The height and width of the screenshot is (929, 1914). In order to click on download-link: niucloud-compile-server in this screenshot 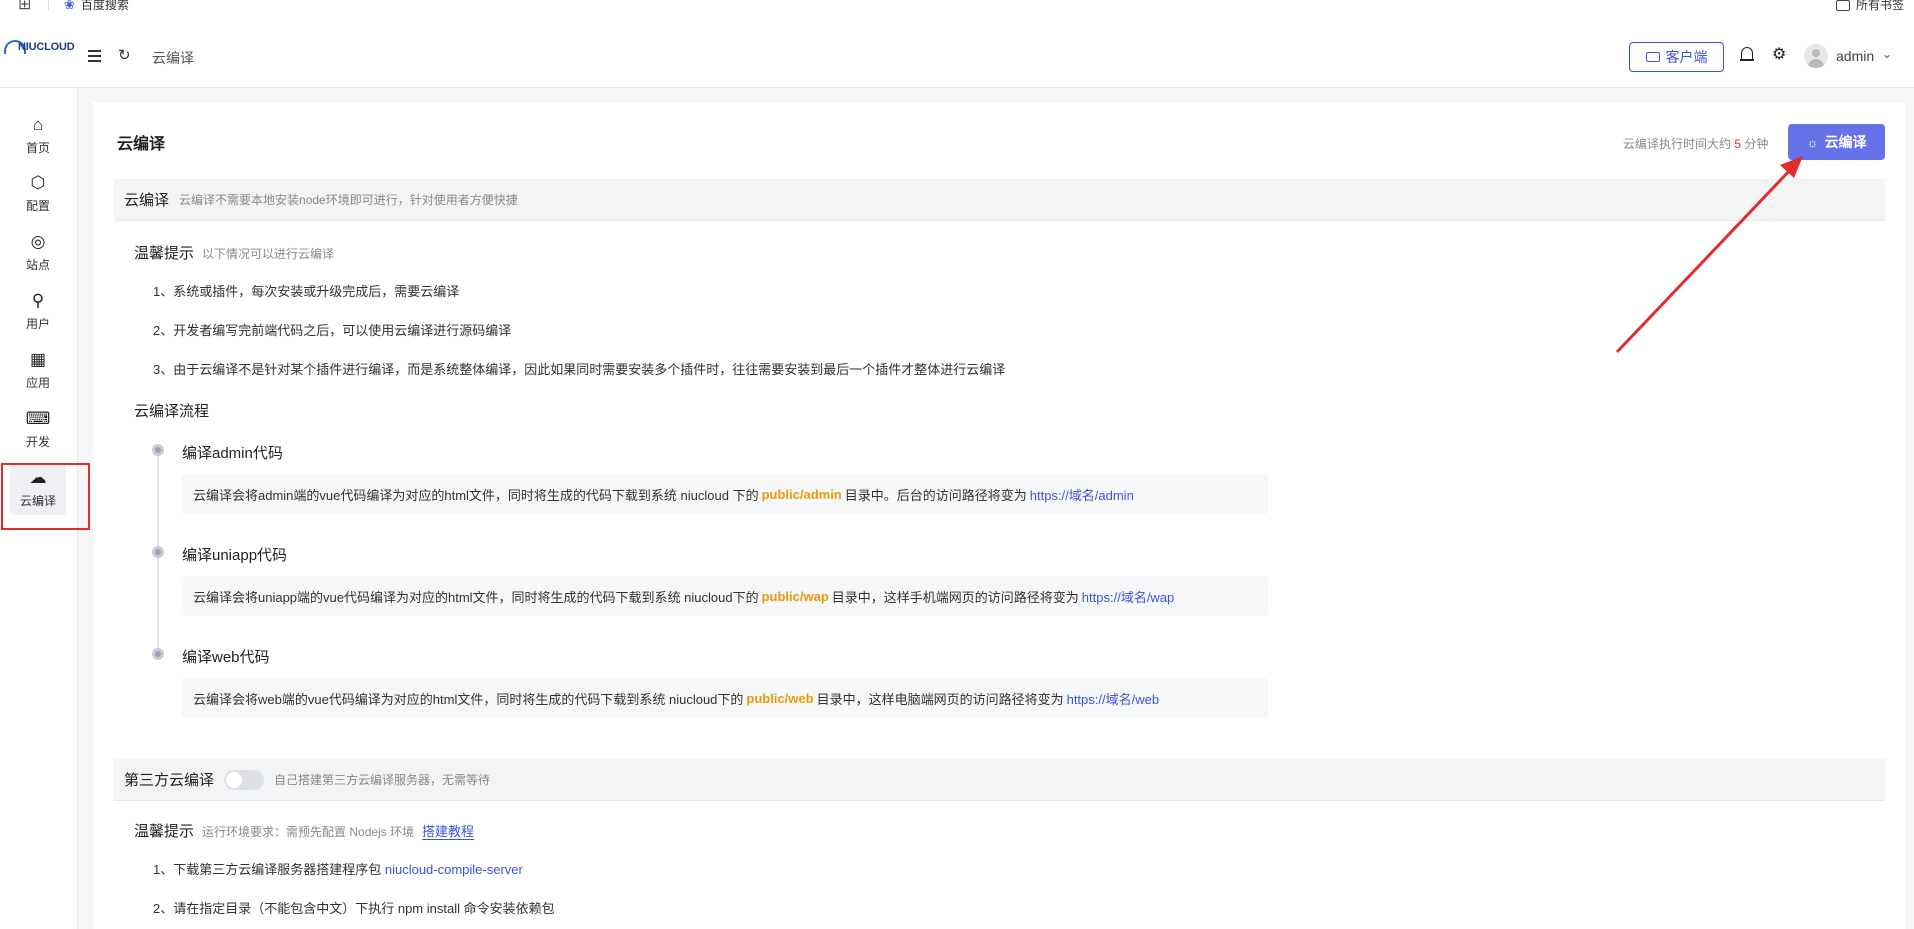, I will do `click(454, 869)`.